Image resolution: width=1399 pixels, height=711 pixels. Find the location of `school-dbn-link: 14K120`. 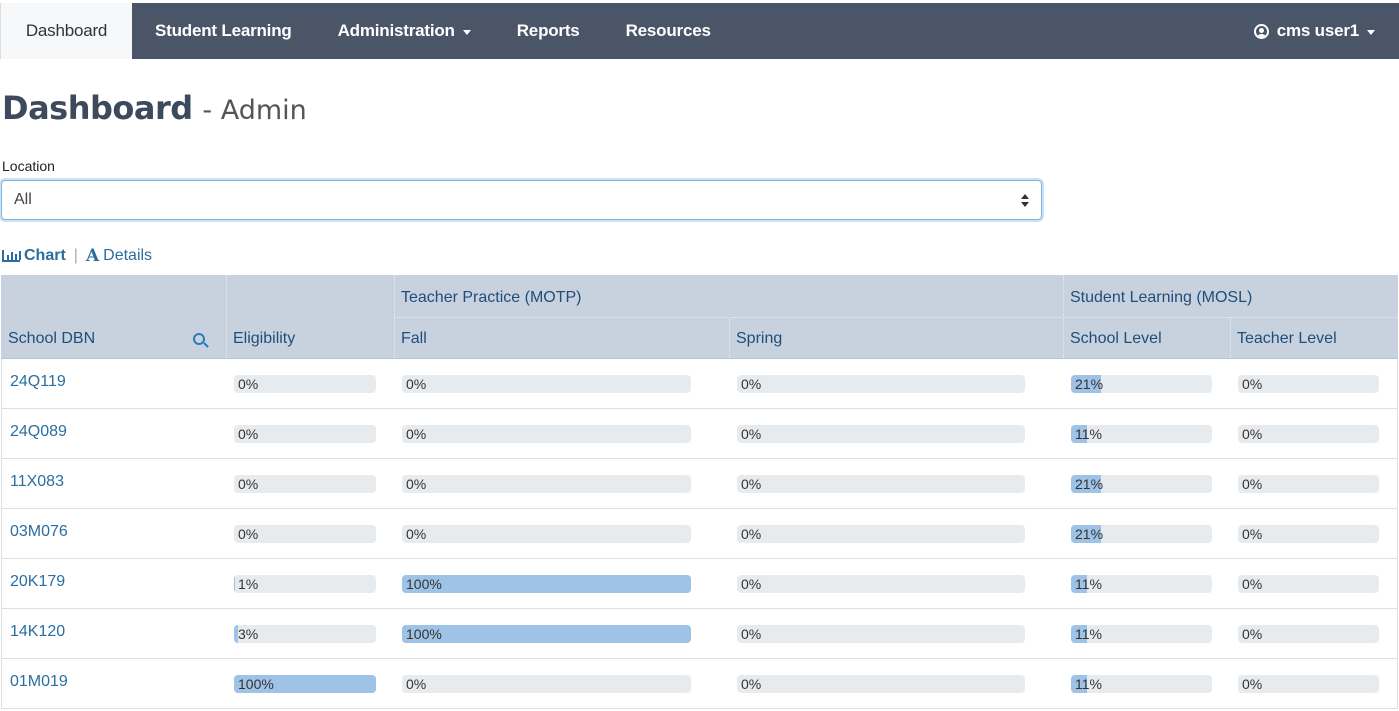

school-dbn-link: 14K120 is located at coordinates (37, 632).